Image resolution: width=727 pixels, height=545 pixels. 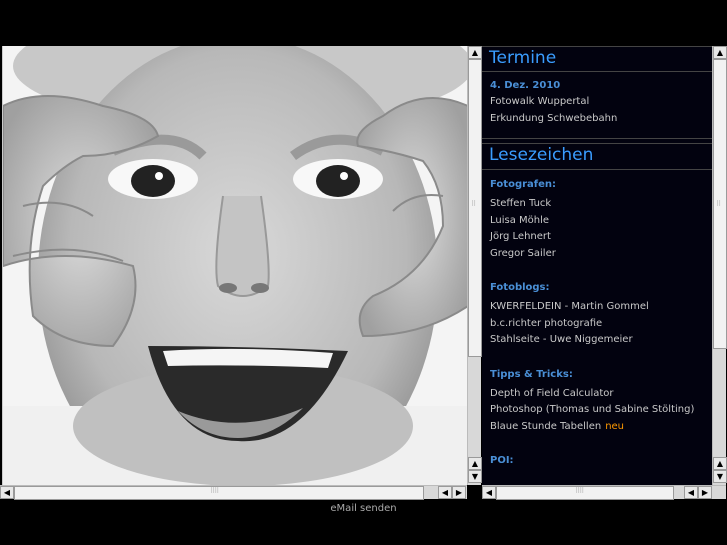 I want to click on lesezeichen-title: Lesezeichen, so click(x=541, y=155).